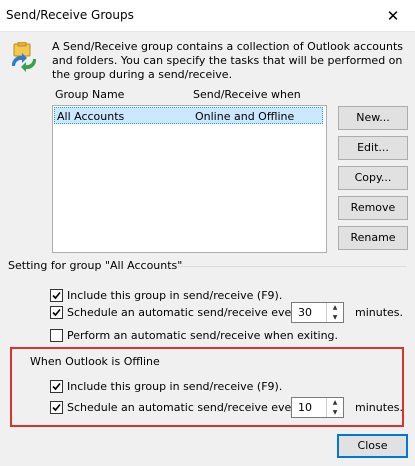 This screenshot has width=415, height=466. What do you see at coordinates (379, 312) in the screenshot?
I see `minutes-label: minutes.` at bounding box center [379, 312].